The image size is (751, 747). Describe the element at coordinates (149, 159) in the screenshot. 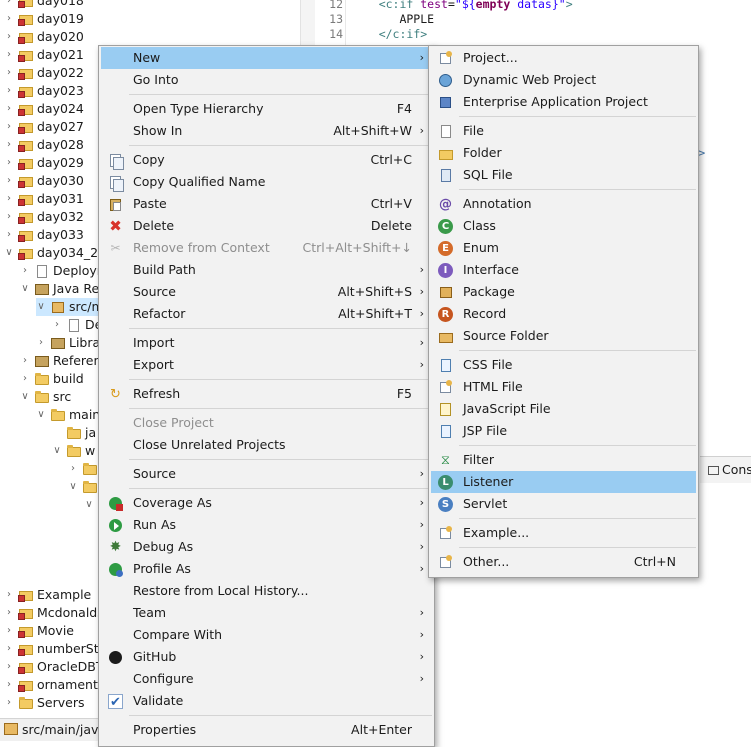

I see `menu-item-label: Copy` at that location.